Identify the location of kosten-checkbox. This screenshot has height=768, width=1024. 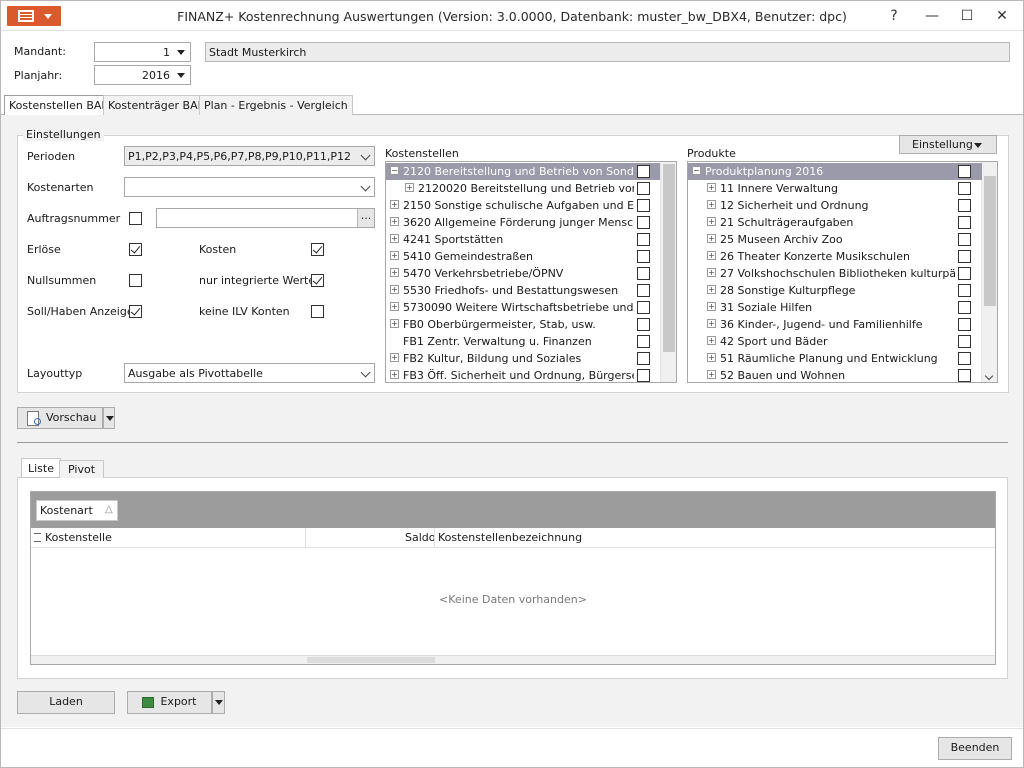
(317, 249).